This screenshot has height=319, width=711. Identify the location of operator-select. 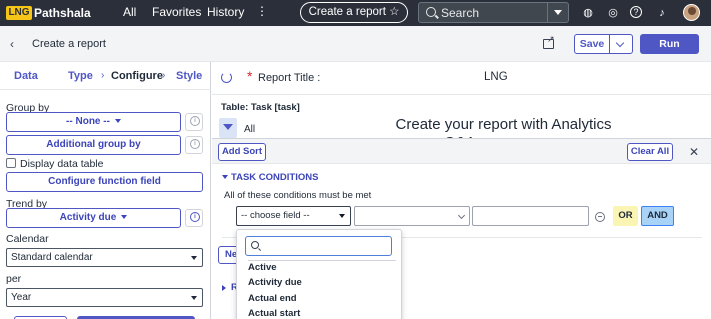
(412, 216).